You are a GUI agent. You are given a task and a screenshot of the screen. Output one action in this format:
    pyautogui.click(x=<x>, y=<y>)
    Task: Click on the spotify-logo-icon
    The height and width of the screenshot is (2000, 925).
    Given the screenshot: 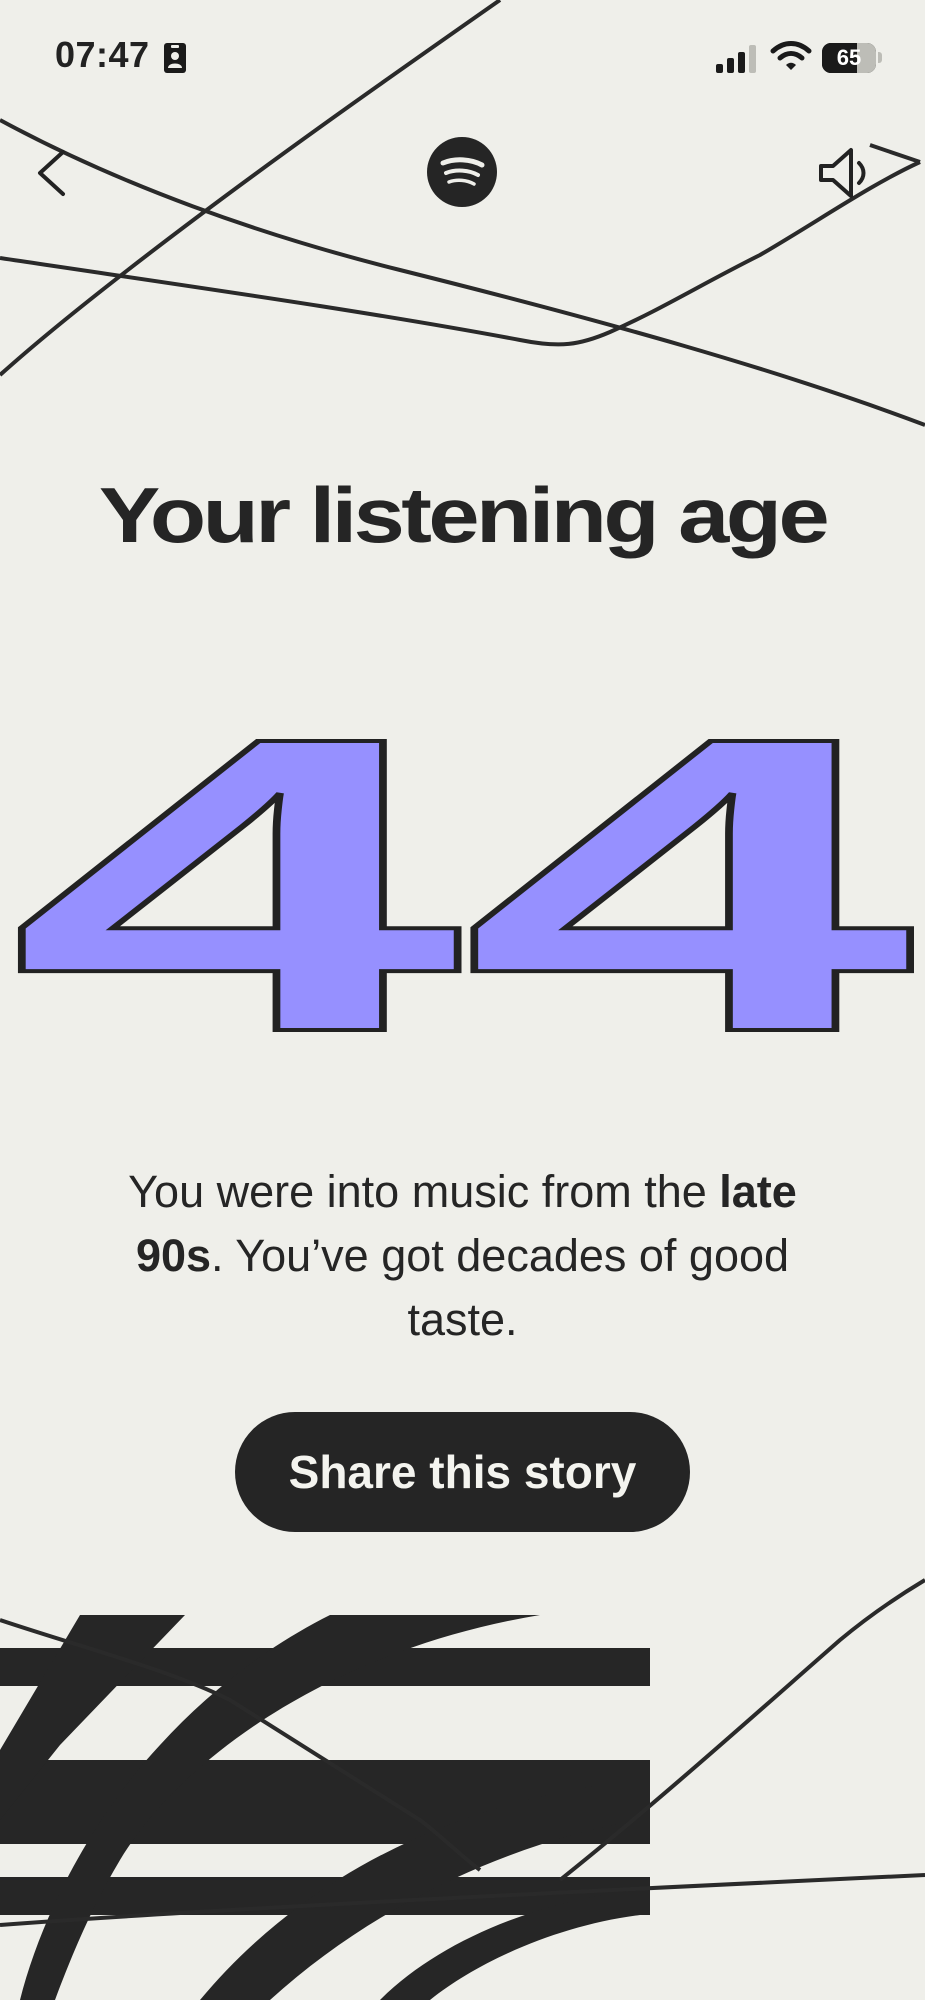 What is the action you would take?
    pyautogui.click(x=462, y=172)
    